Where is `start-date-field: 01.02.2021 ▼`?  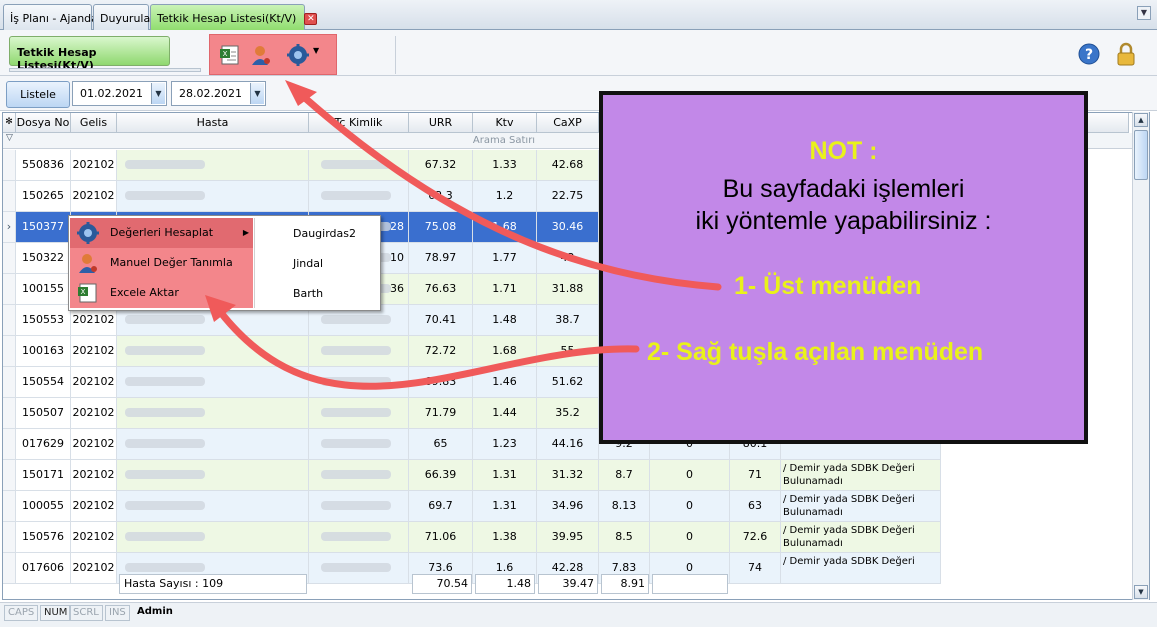 start-date-field: 01.02.2021 ▼ is located at coordinates (119, 93).